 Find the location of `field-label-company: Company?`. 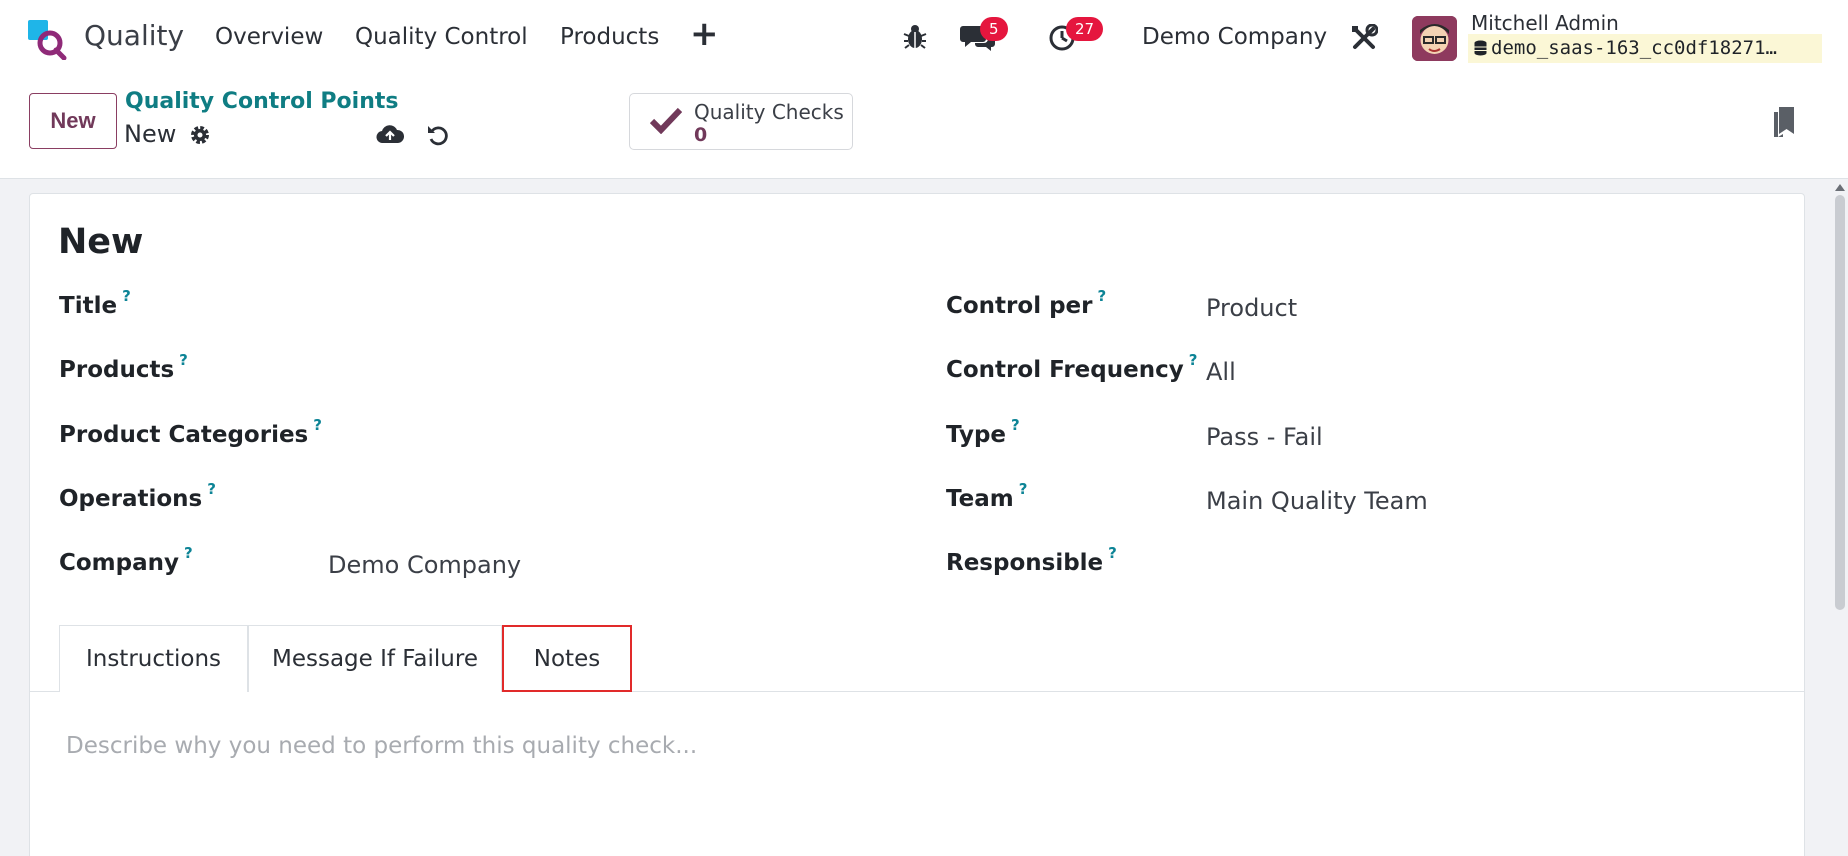

field-label-company: Company? is located at coordinates (126, 560).